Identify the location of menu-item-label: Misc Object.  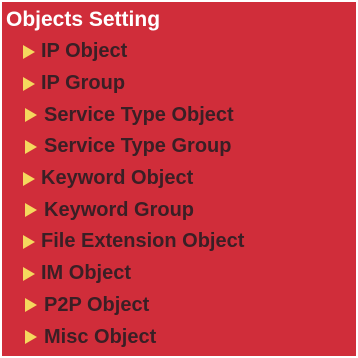
(100, 336).